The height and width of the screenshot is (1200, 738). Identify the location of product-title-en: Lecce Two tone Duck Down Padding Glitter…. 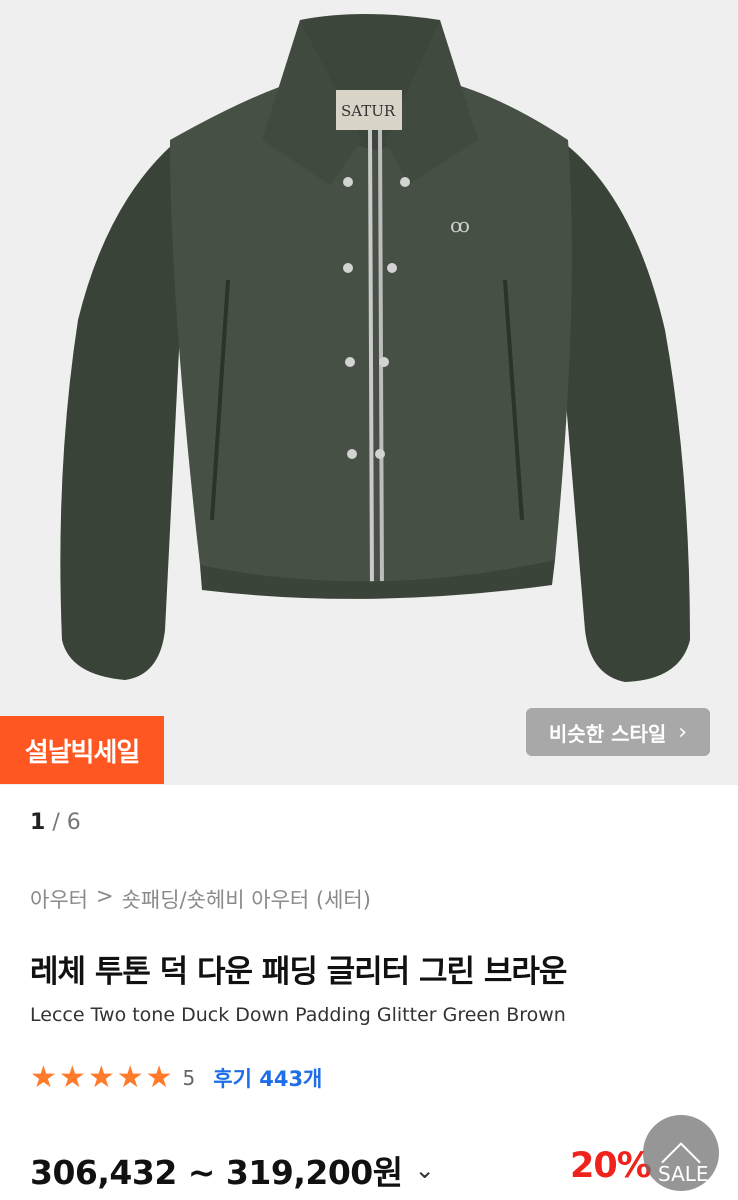
(298, 1015).